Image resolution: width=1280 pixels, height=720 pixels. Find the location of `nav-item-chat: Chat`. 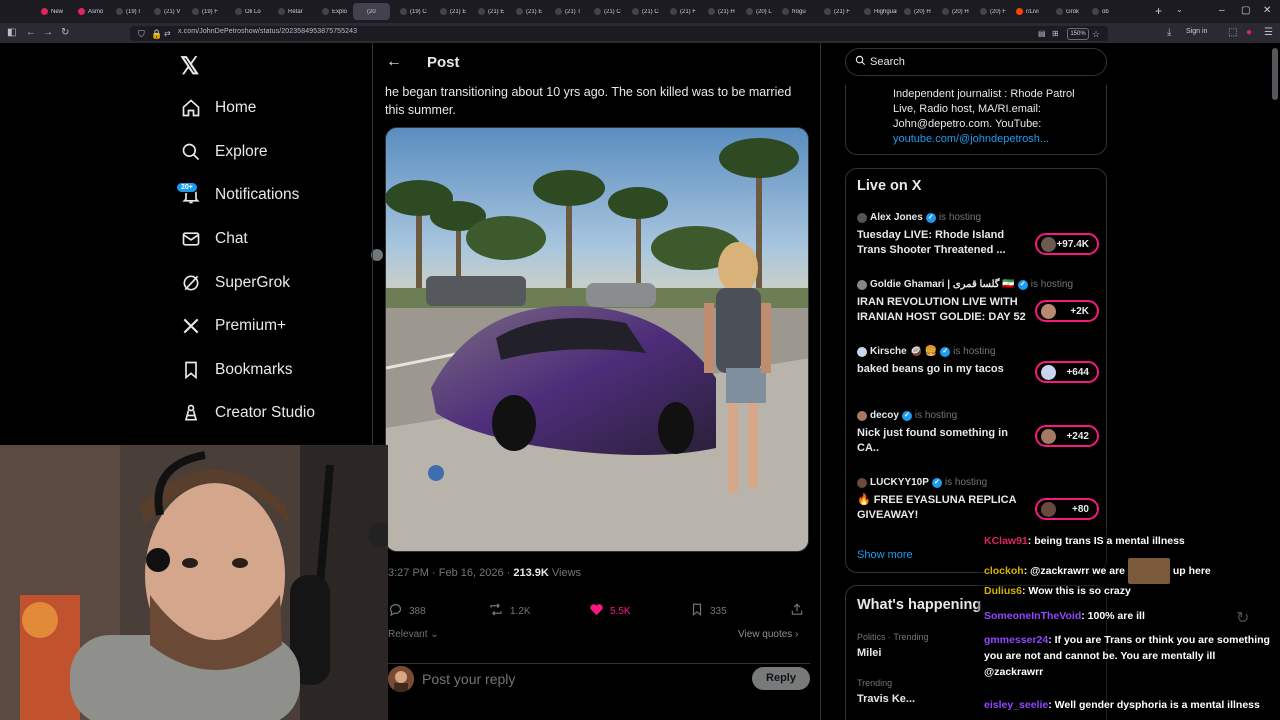

nav-item-chat: Chat is located at coordinates (214, 239).